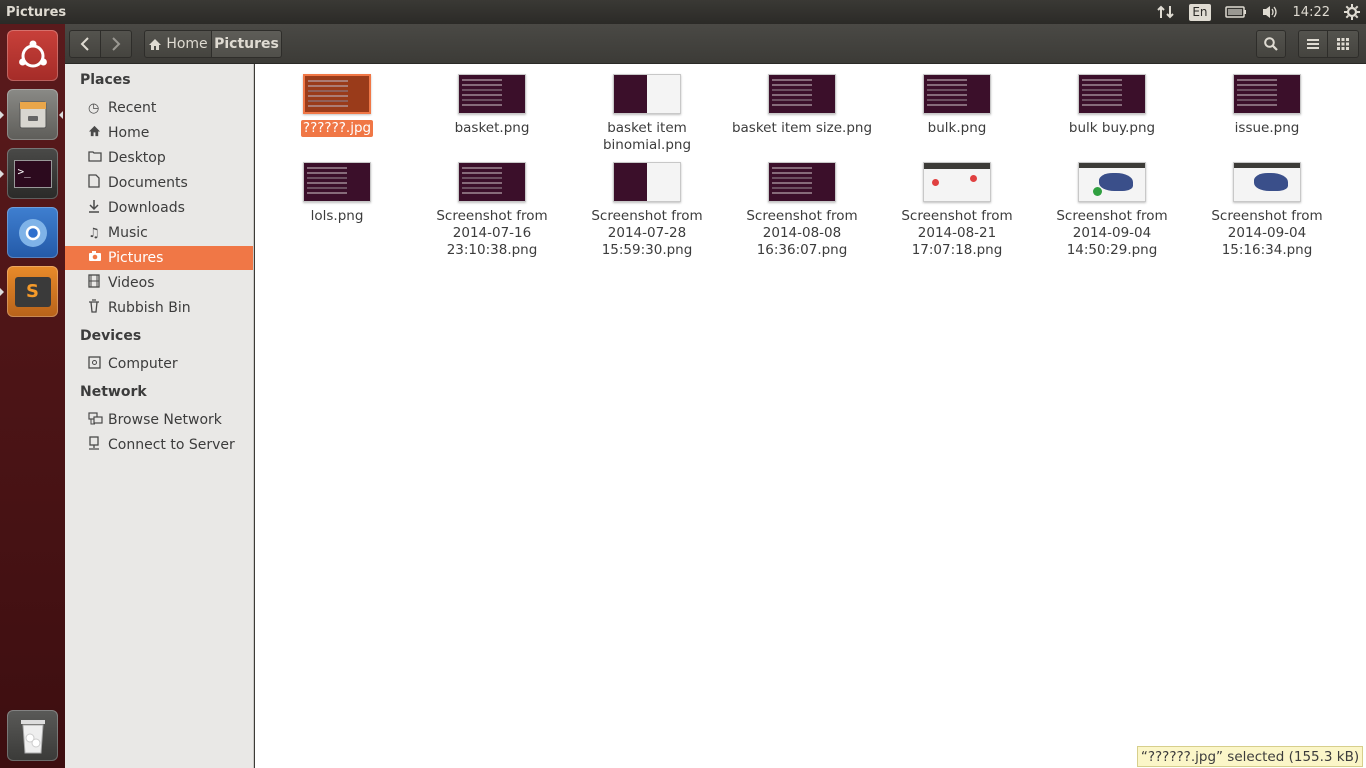 This screenshot has width=1366, height=768. Describe the element at coordinates (802, 233) in the screenshot. I see `file-name: Screenshot from 2014-08-08 16:36:07.png` at that location.